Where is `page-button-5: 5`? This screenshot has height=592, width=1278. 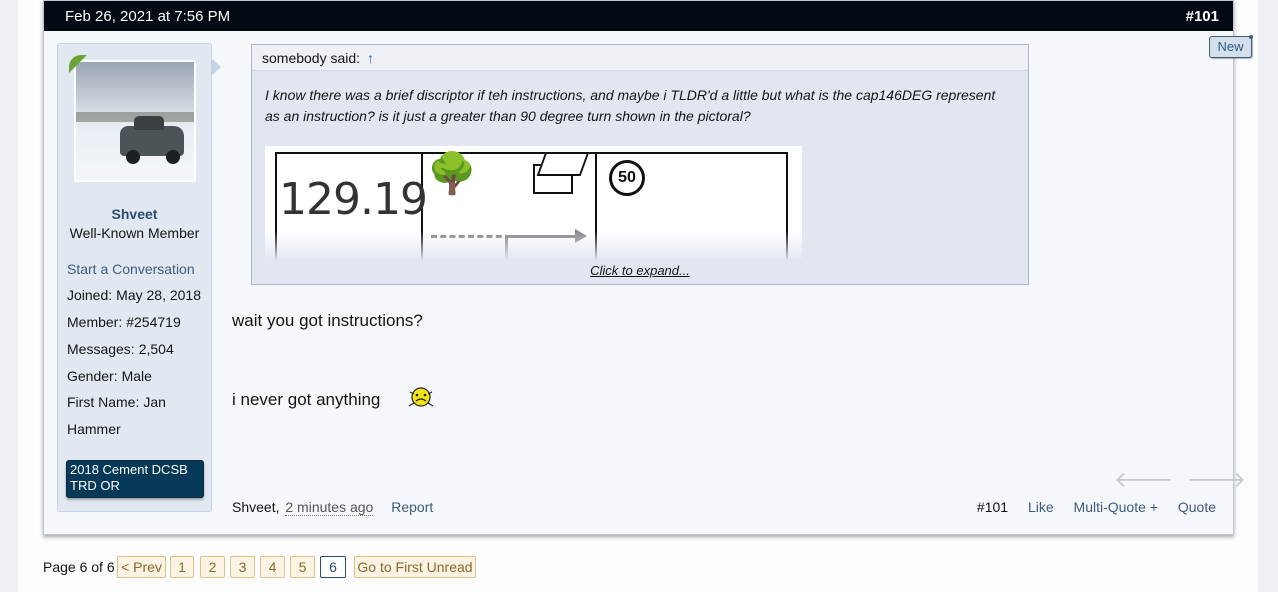
page-button-5: 5 is located at coordinates (302, 567).